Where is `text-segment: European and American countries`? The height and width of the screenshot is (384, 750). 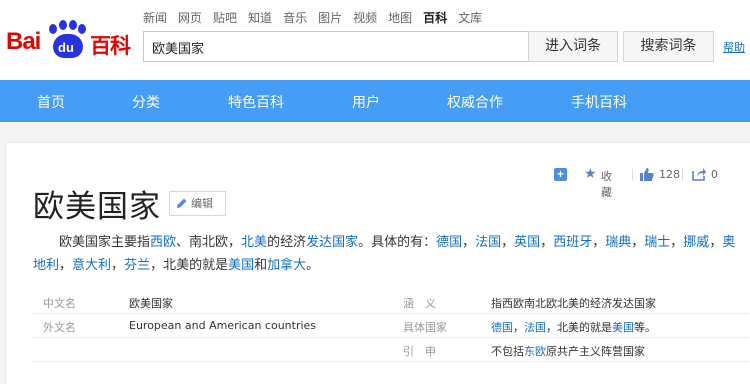 text-segment: European and American countries is located at coordinates (223, 325).